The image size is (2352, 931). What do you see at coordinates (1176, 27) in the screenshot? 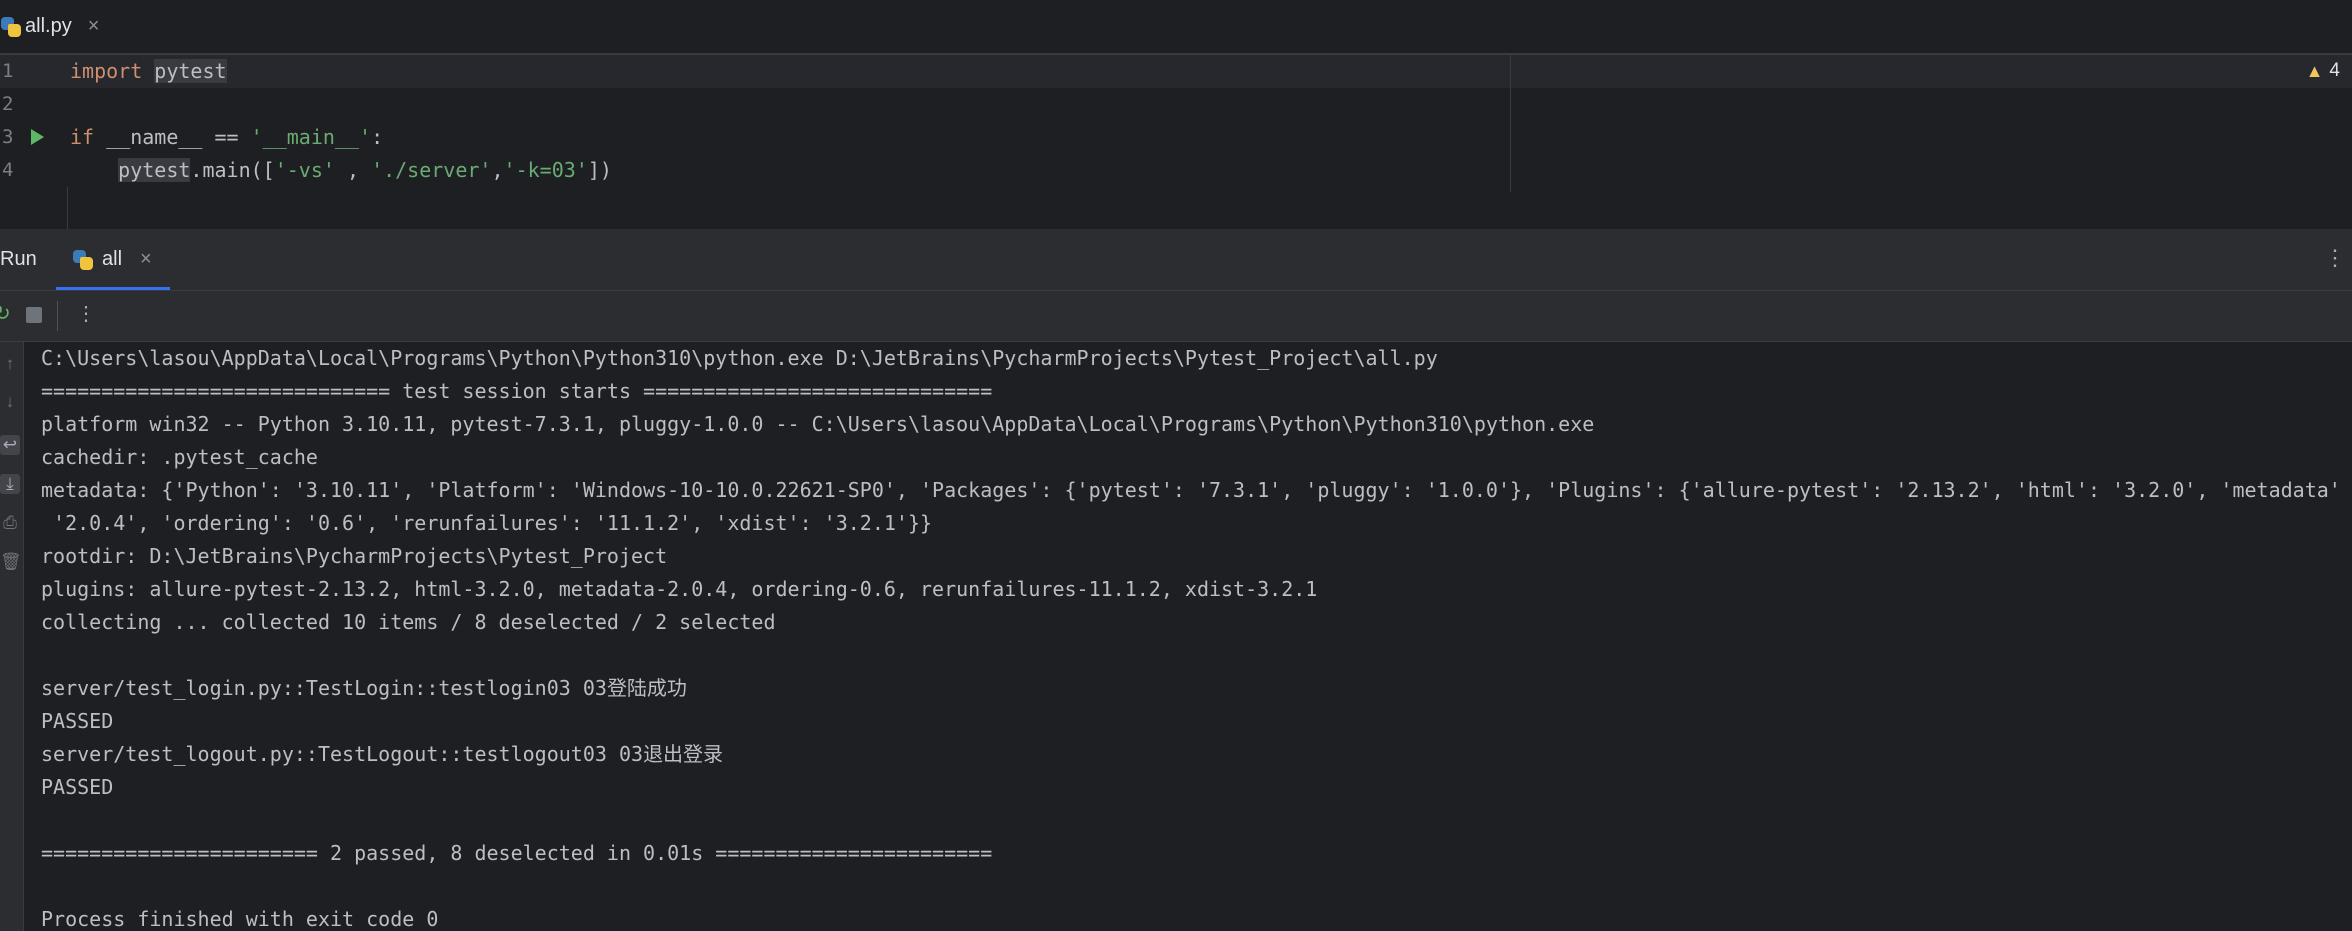
I see `editor-tab-bar: all.py ×` at bounding box center [1176, 27].